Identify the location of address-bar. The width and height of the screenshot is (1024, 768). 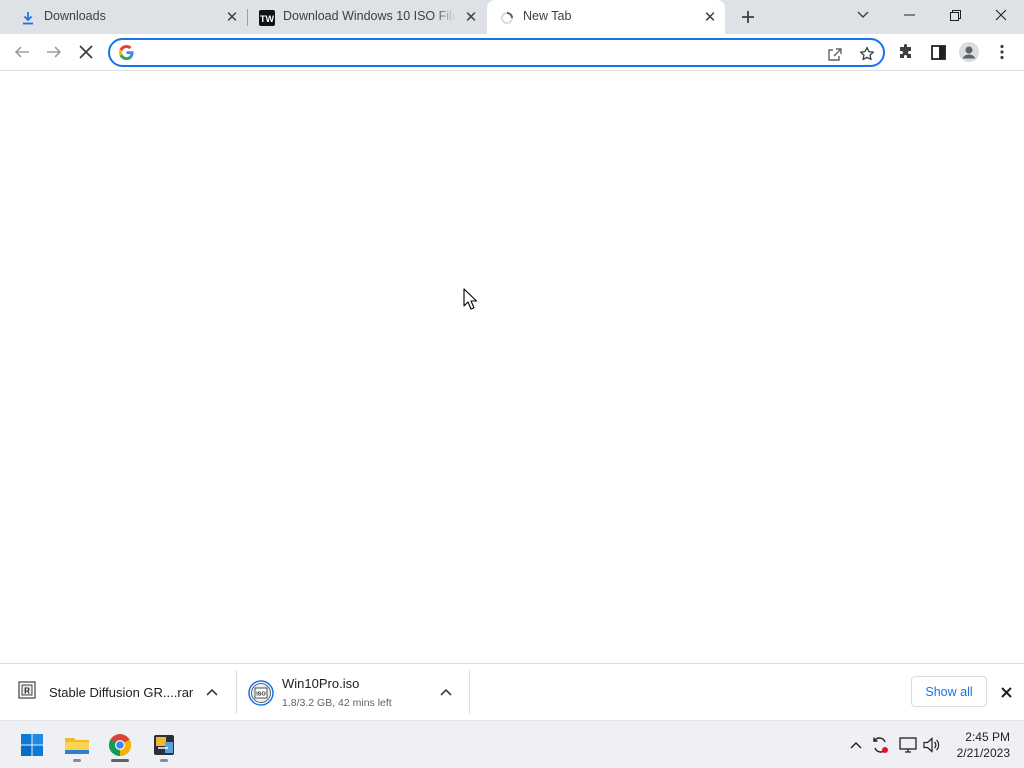
(496, 52).